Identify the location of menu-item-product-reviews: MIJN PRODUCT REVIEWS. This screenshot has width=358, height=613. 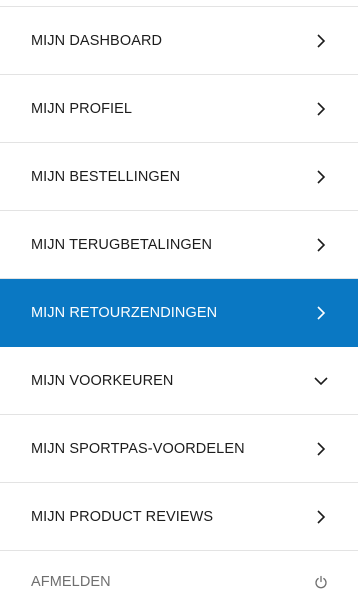
(179, 517).